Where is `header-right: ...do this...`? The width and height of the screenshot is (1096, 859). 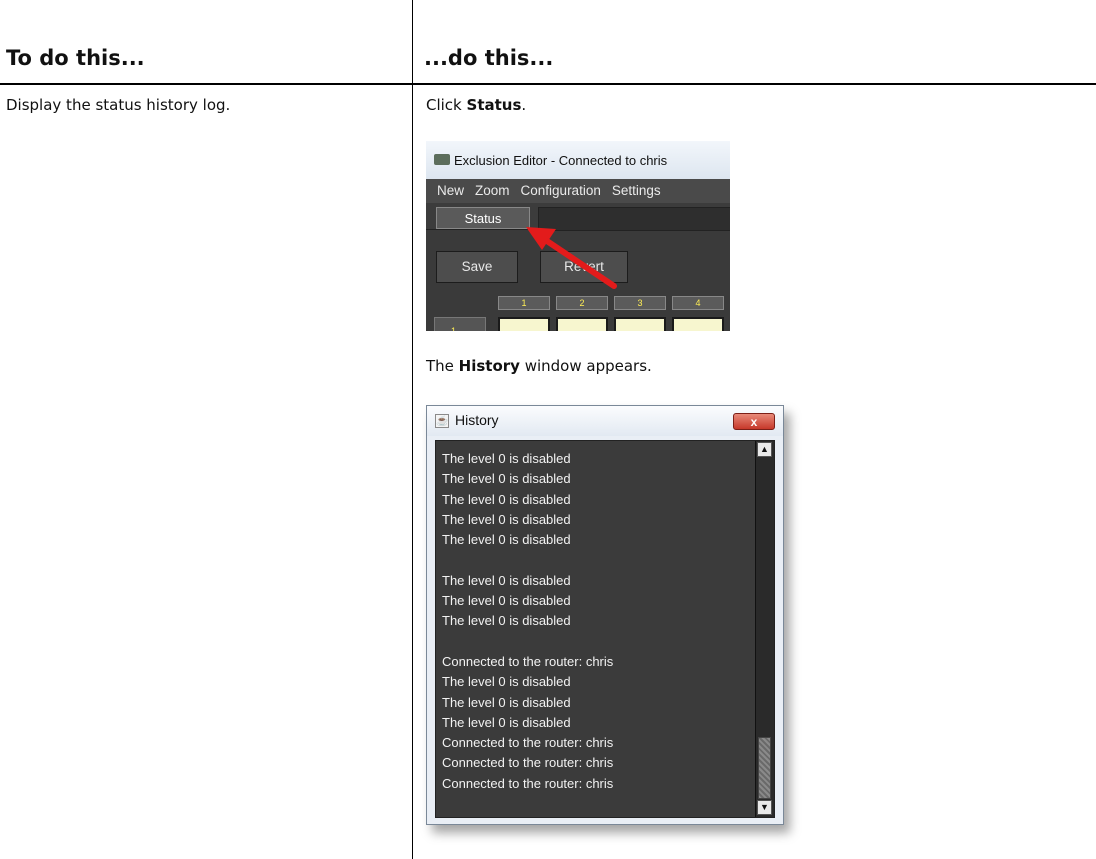
header-right: ...do this... is located at coordinates (489, 58).